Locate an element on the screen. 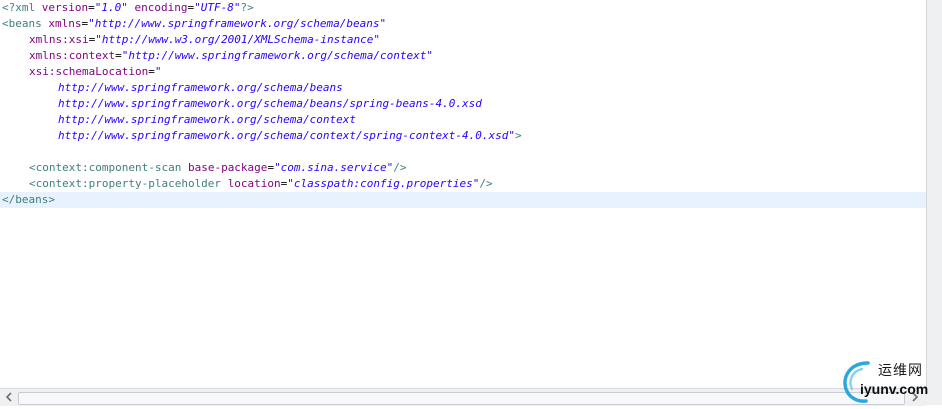 The width and height of the screenshot is (942, 409). code-token: xmlns:xsi is located at coordinates (59, 39).